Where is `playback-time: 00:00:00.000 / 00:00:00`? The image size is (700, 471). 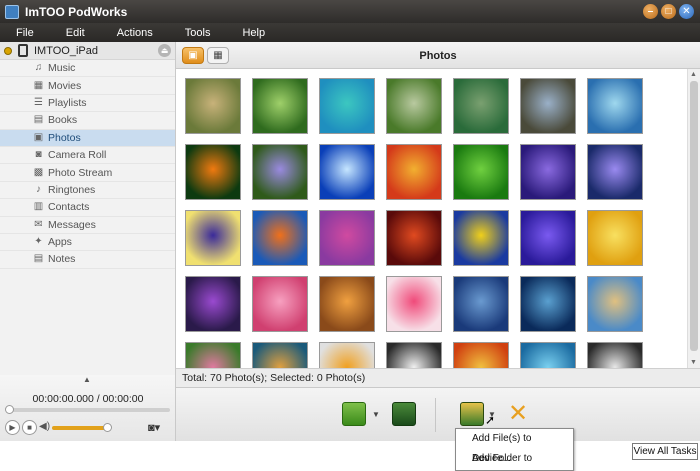
playback-time: 00:00:00.000 / 00:00:00 is located at coordinates (88, 399).